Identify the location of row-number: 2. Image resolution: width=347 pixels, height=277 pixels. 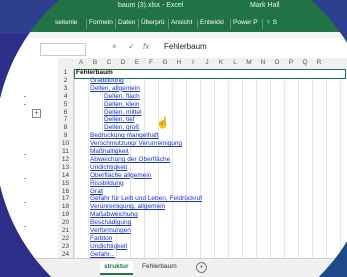
(65, 80).